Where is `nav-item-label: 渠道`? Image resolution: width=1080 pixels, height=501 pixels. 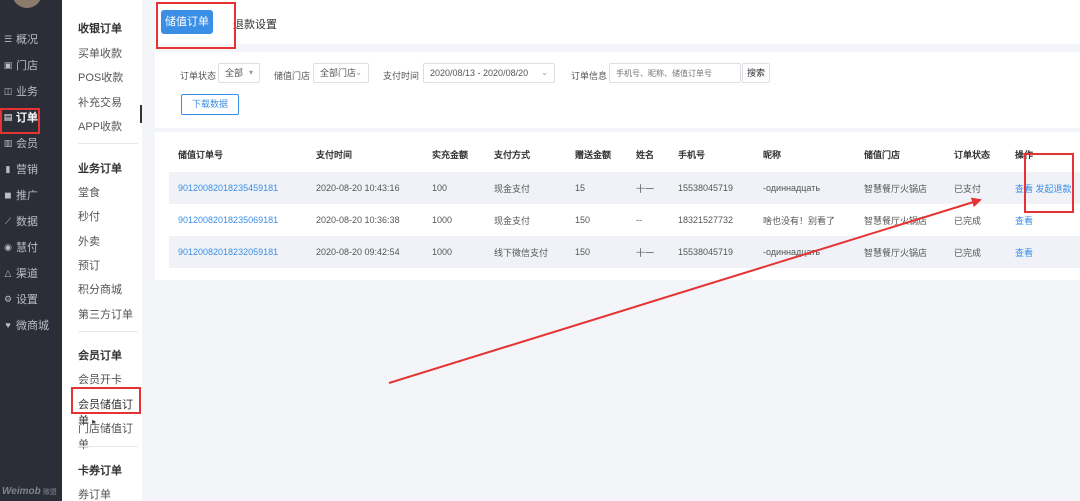
nav-item-label: 渠道 is located at coordinates (27, 274).